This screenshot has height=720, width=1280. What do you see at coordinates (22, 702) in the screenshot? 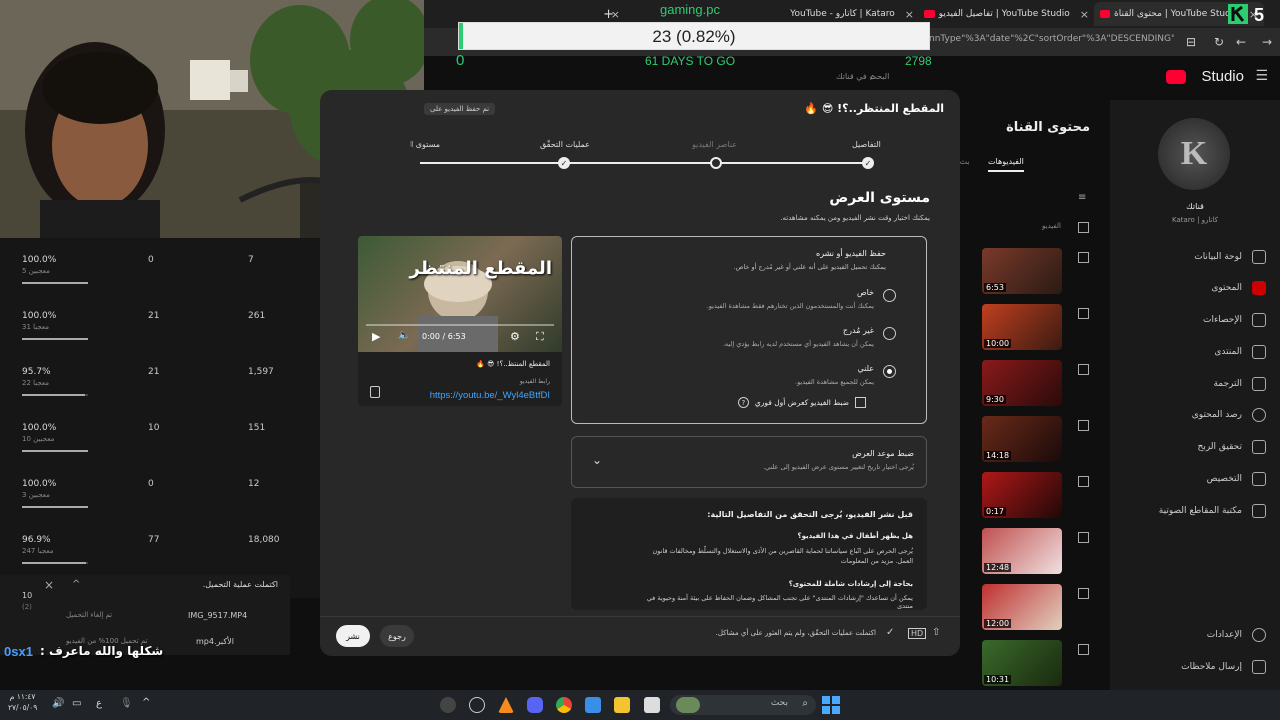
I see `system-clock: ١١:٤٧ م ٢٧/٠٥/٠٩` at bounding box center [22, 702].